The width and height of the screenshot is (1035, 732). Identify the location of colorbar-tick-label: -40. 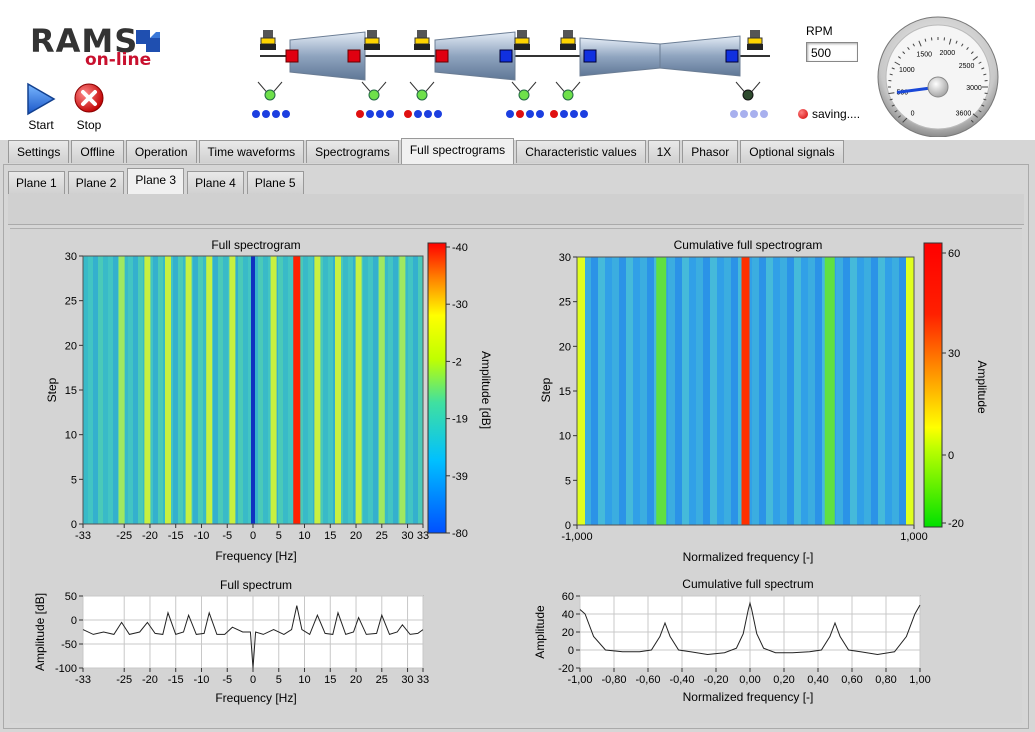
(460, 248).